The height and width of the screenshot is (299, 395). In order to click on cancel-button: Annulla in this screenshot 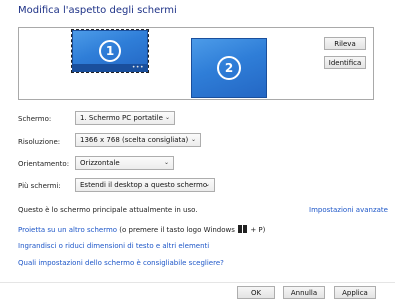, I will do `click(304, 292)`.